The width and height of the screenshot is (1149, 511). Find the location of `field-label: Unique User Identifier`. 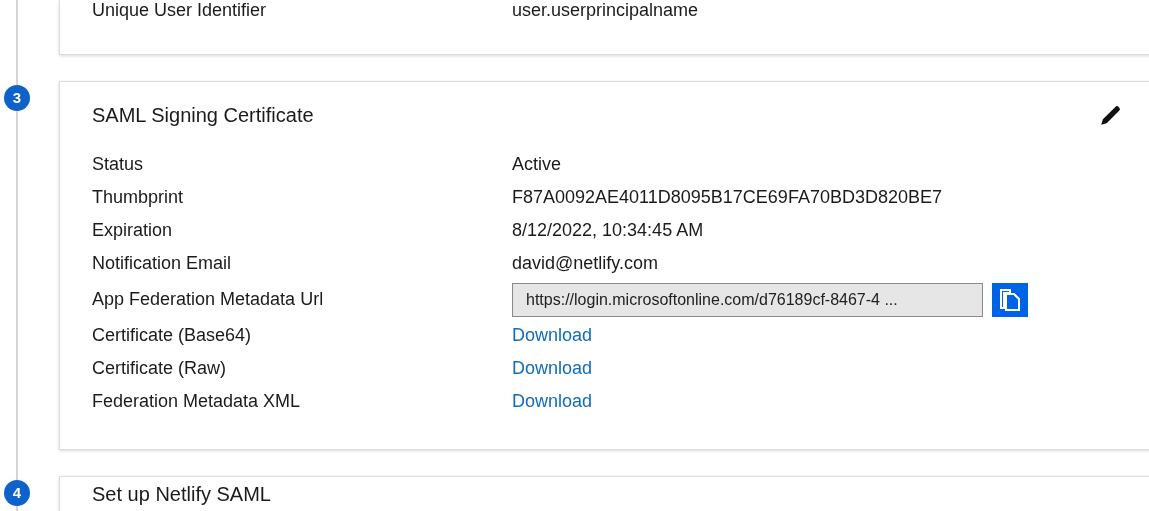

field-label: Unique User Identifier is located at coordinates (180, 11).